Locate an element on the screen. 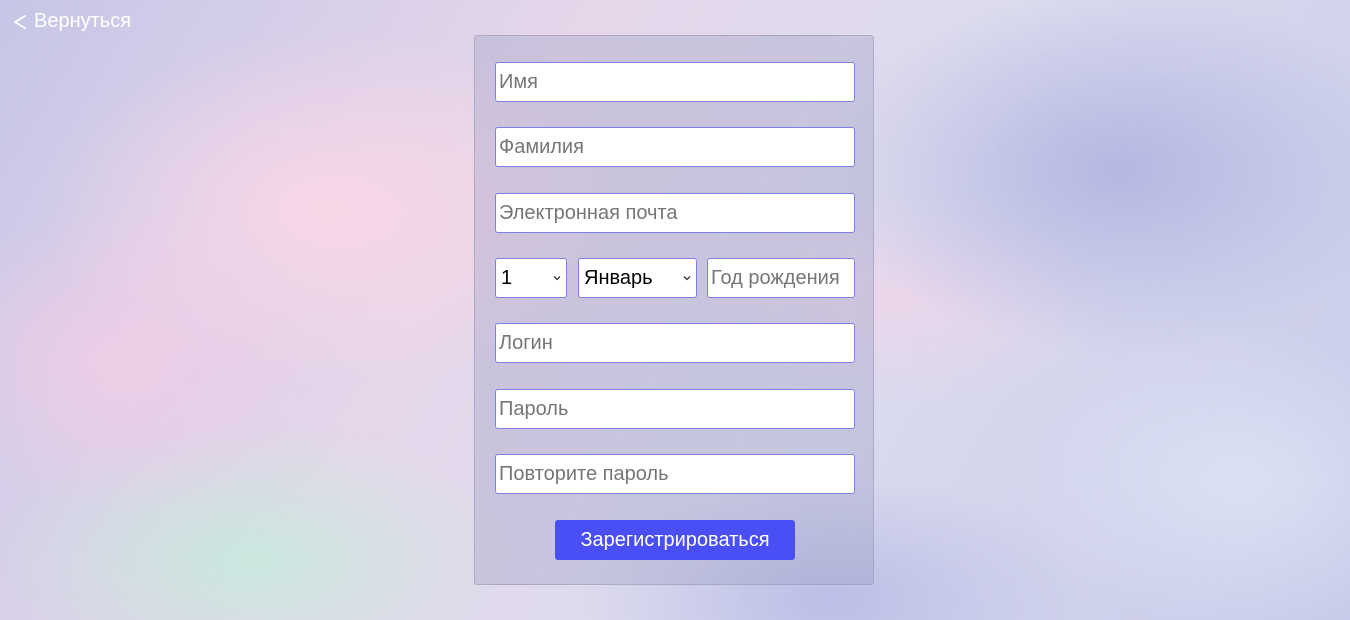 The width and height of the screenshot is (1350, 620). birth-month-value: Январь is located at coordinates (618, 277).